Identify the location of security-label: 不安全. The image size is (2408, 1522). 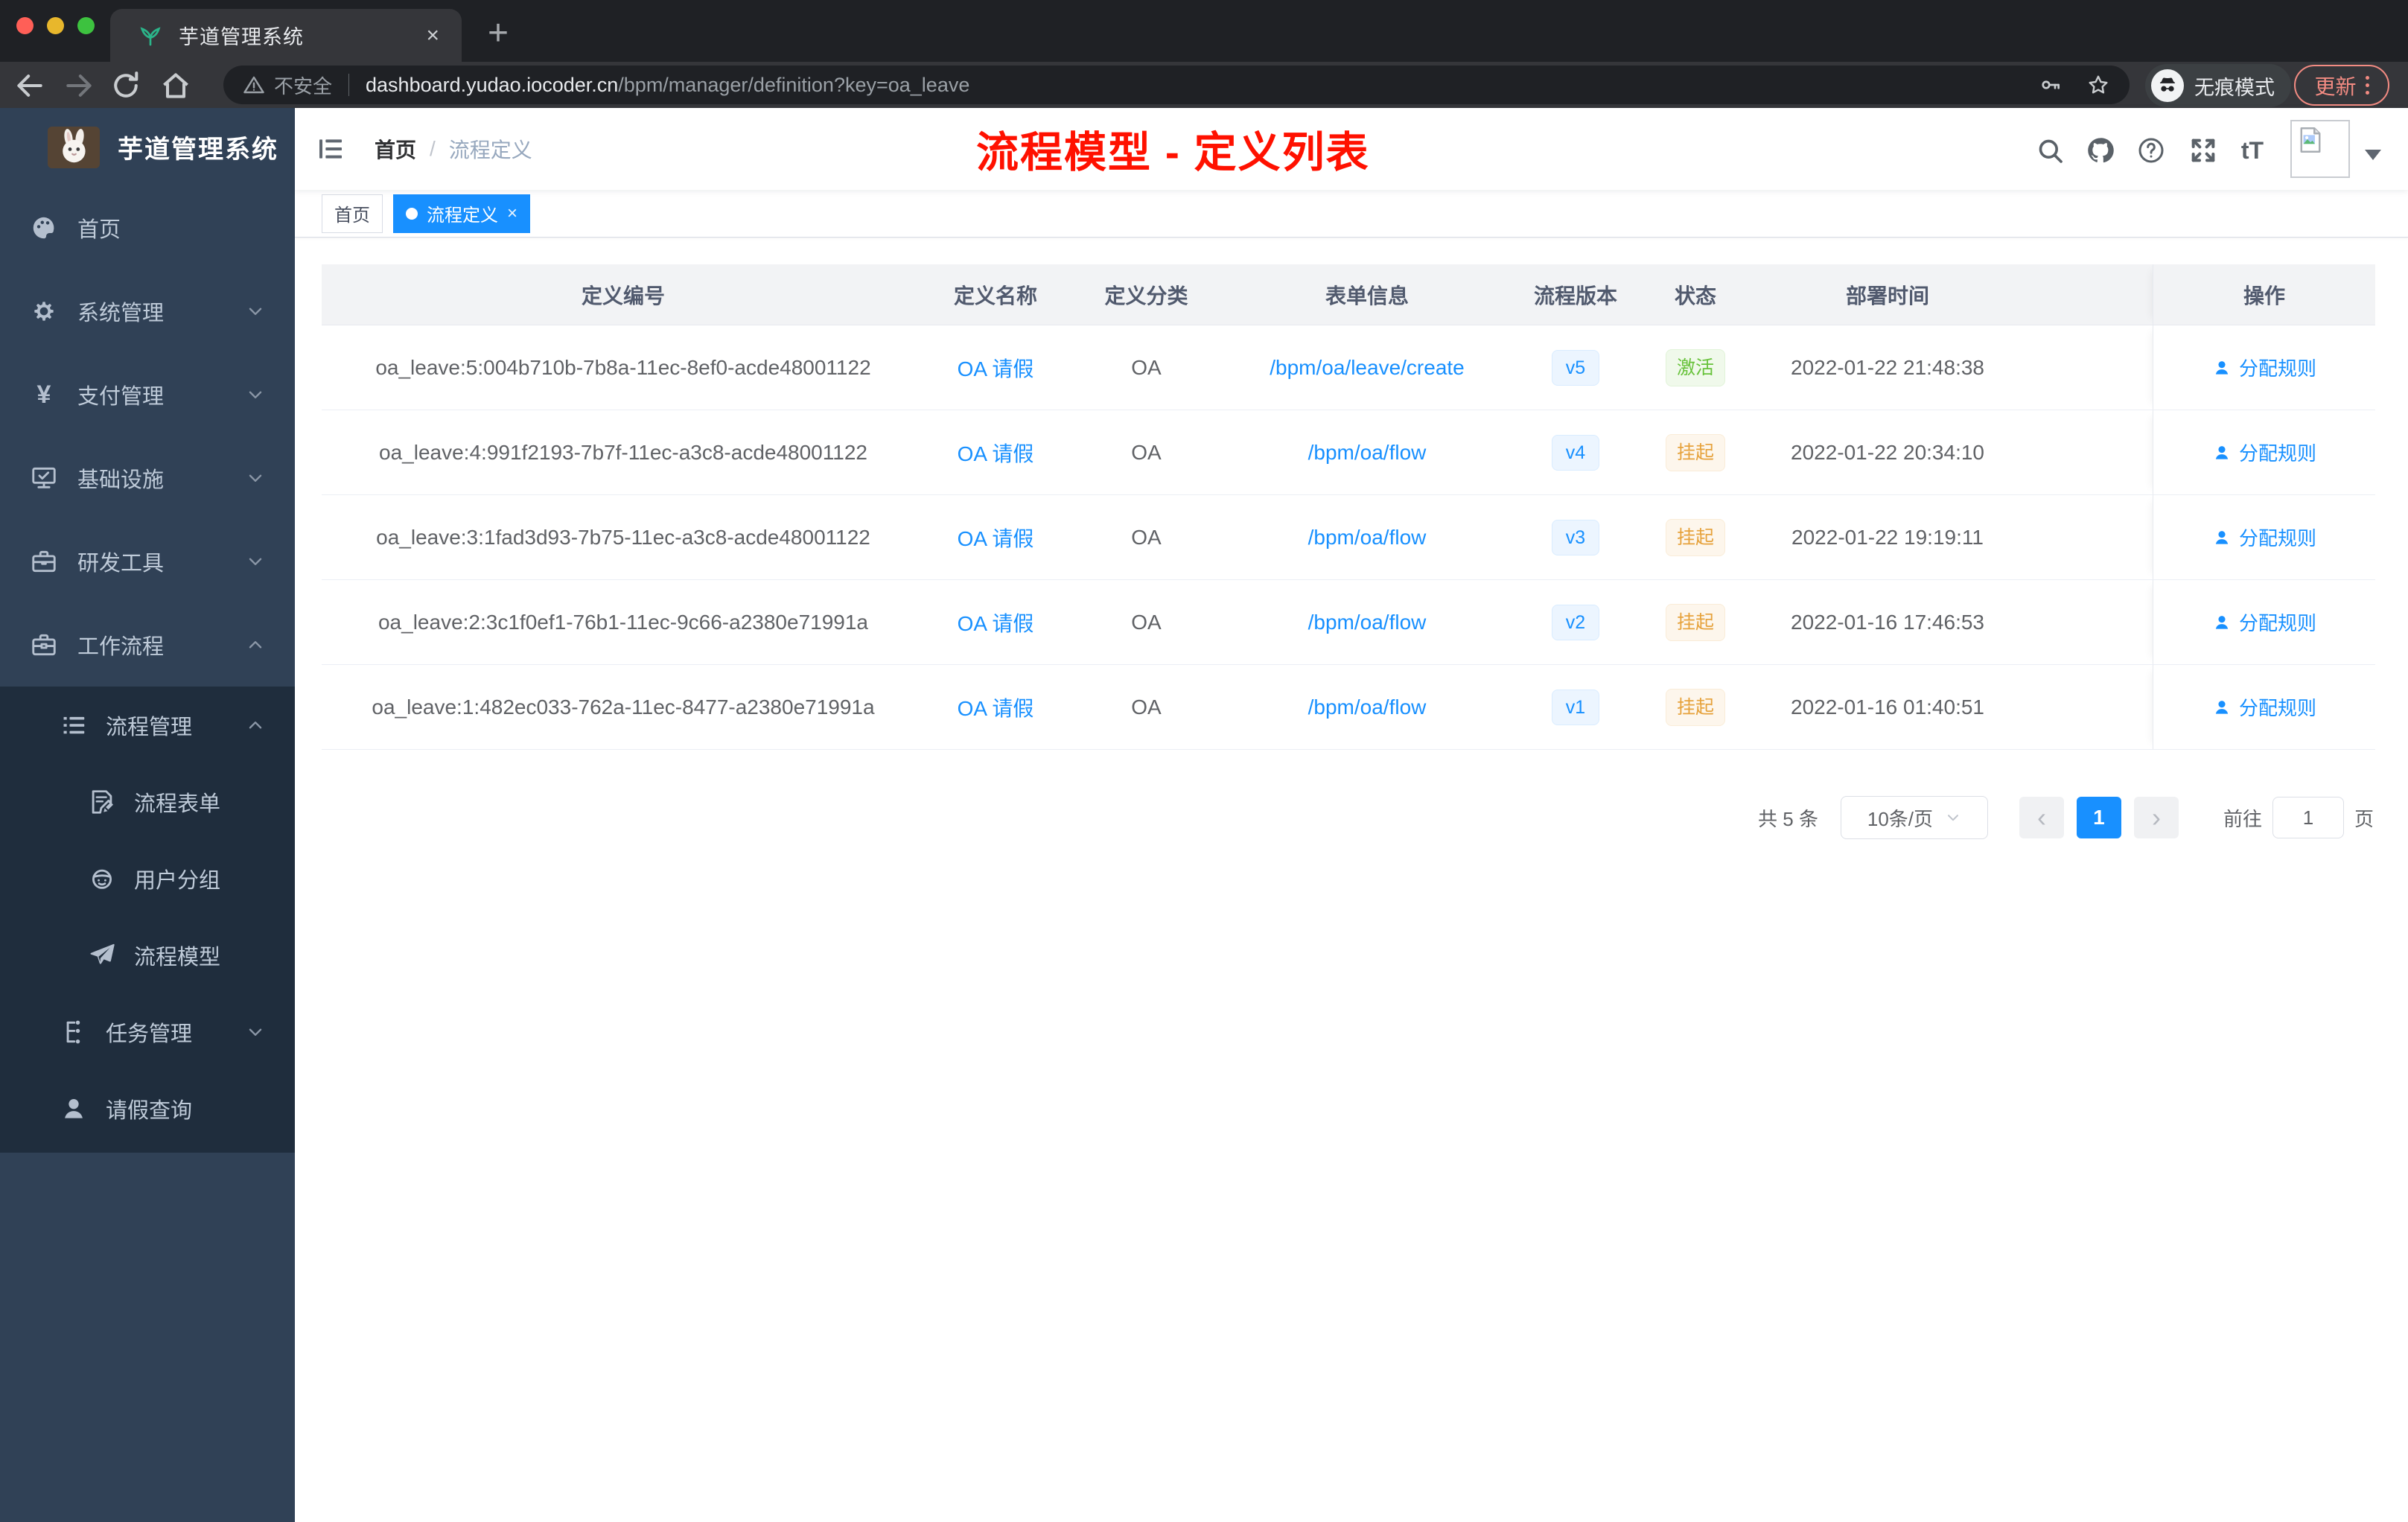
(303, 85).